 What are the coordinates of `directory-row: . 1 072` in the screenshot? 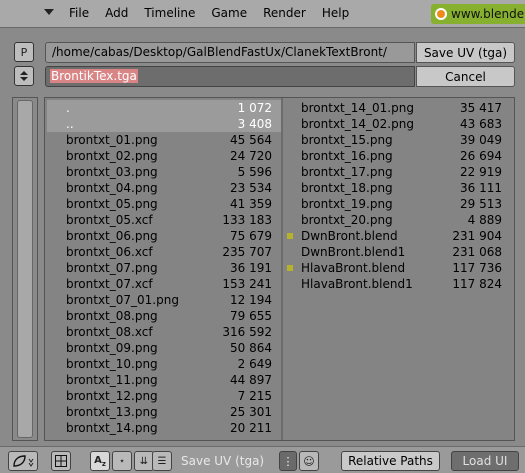 It's located at (164, 108).